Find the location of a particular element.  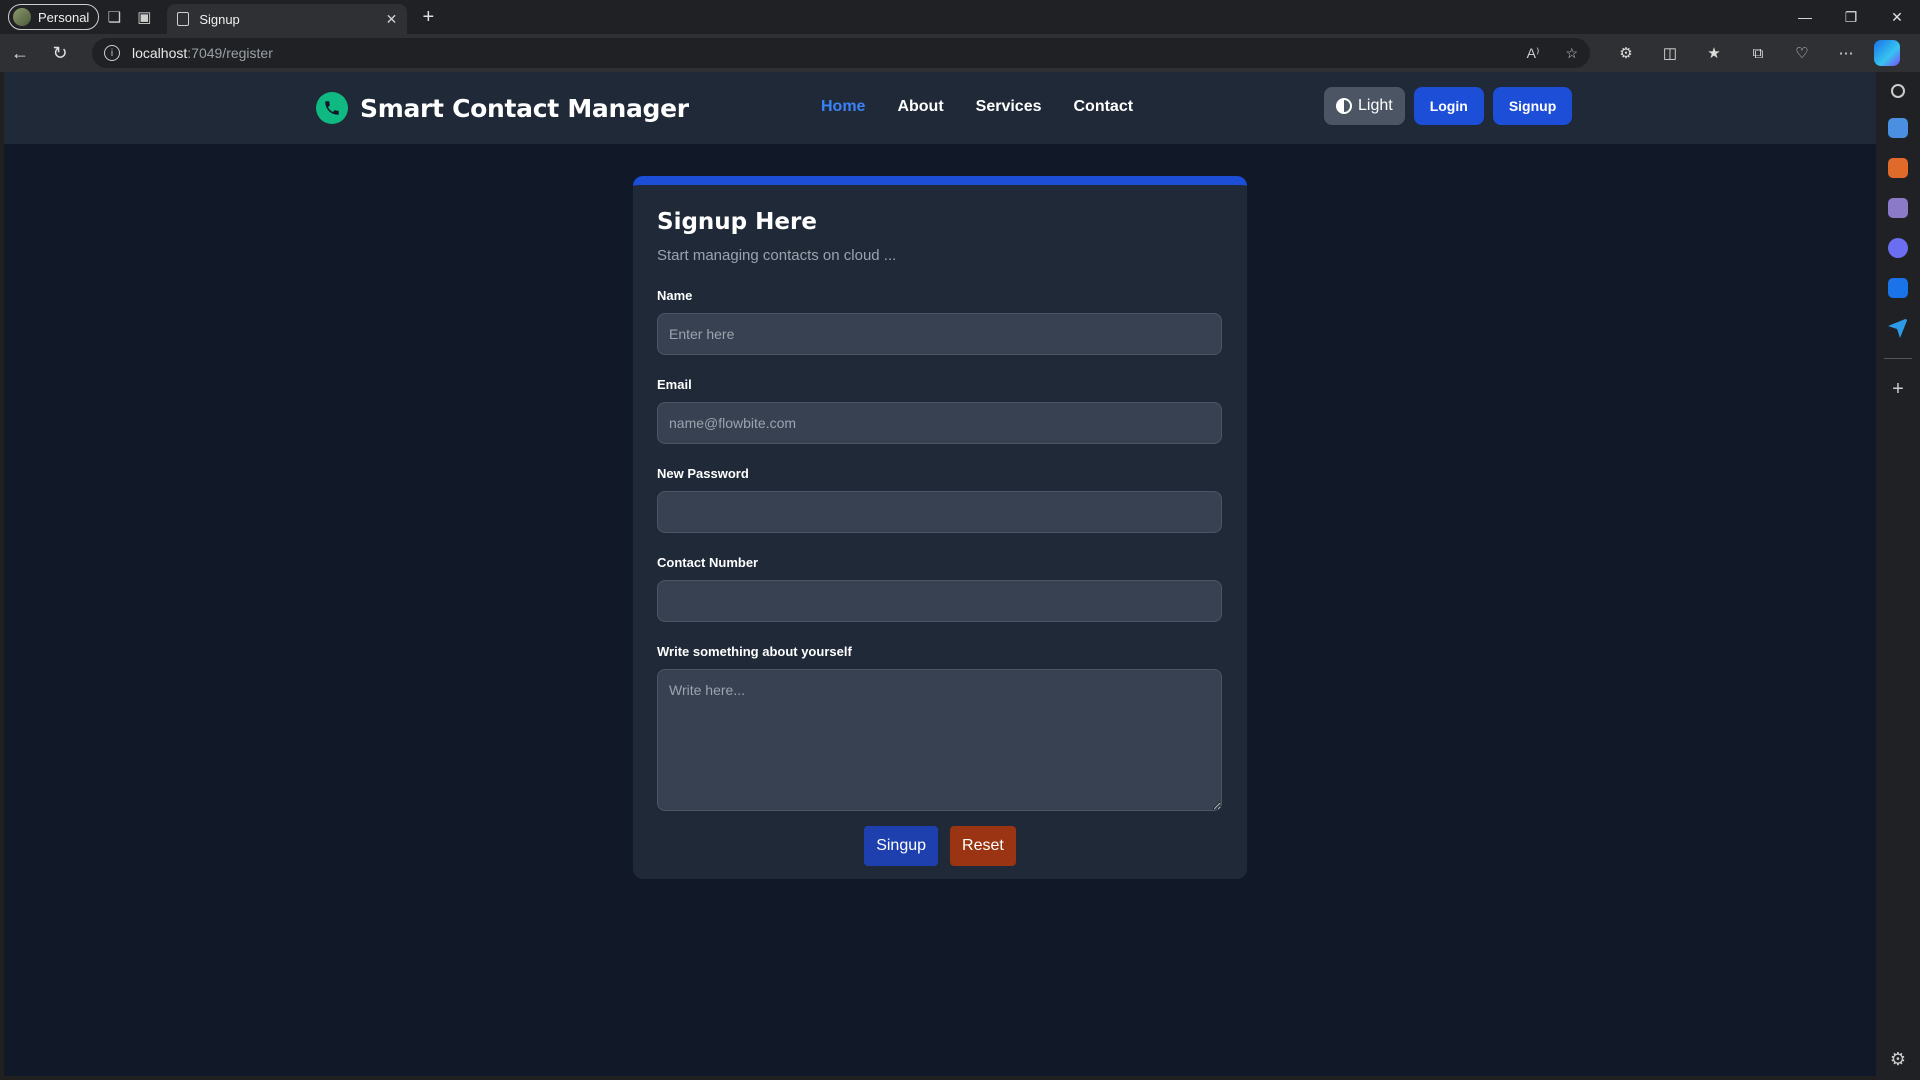

favorite-star-icon: ☆ is located at coordinates (1571, 53).